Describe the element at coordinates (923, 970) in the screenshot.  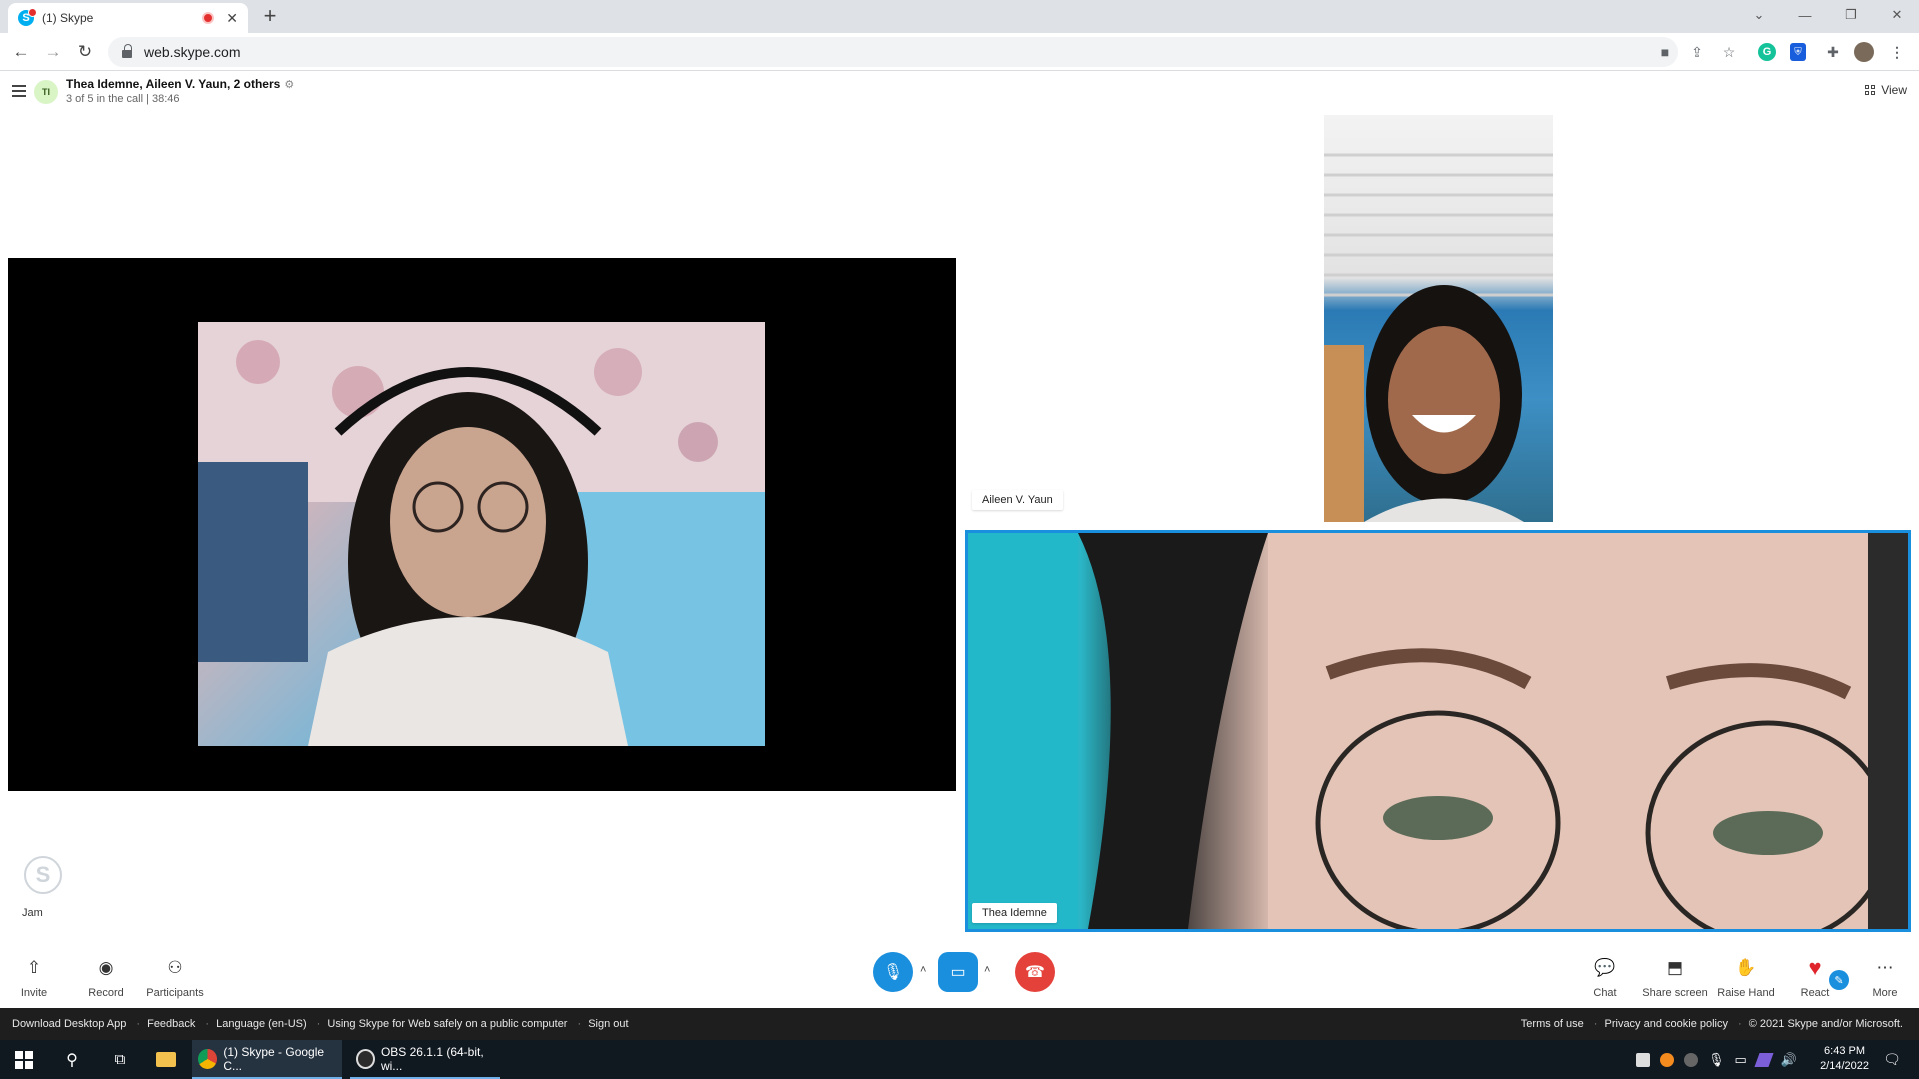
I see `audio-options-chevron-icon: ˄` at that location.